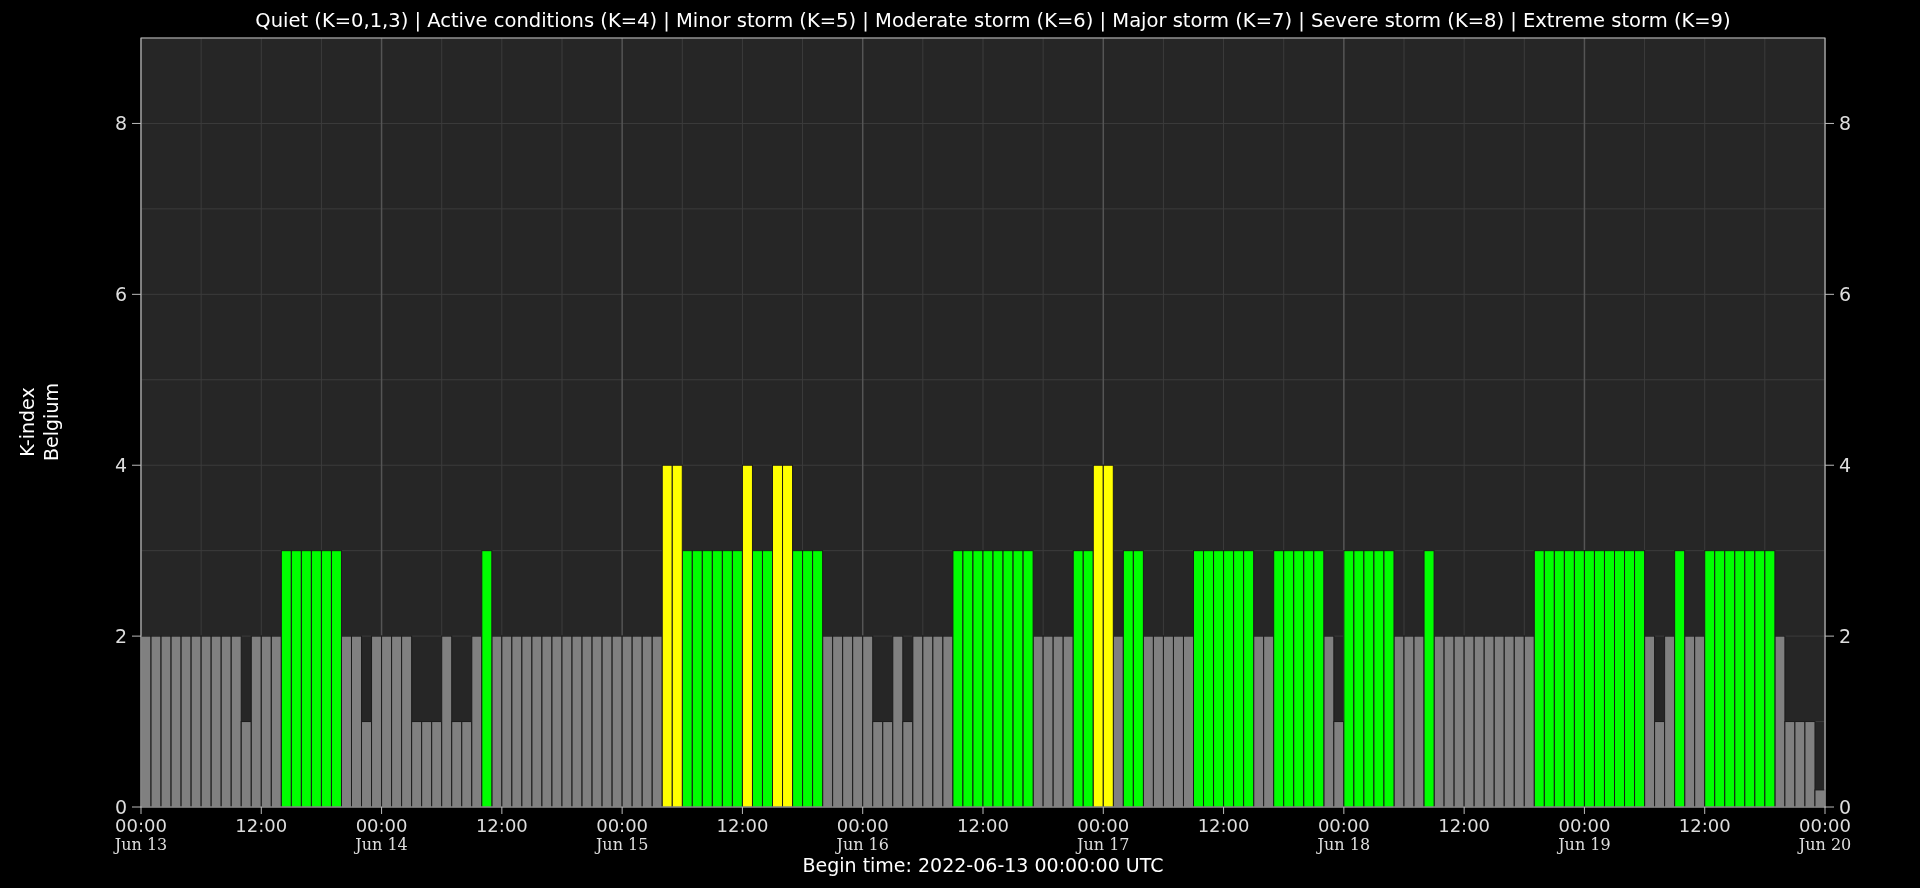 The width and height of the screenshot is (1920, 888). Describe the element at coordinates (993, 20) in the screenshot. I see `chart-title: Quiet (K=0,1,3) | Active conditions (K=4) | Minor storm (K=5) | Moderate storm (K=6) | Major storm (K=7) | Severe storm (K=8) | Extreme storm (K=9)` at that location.